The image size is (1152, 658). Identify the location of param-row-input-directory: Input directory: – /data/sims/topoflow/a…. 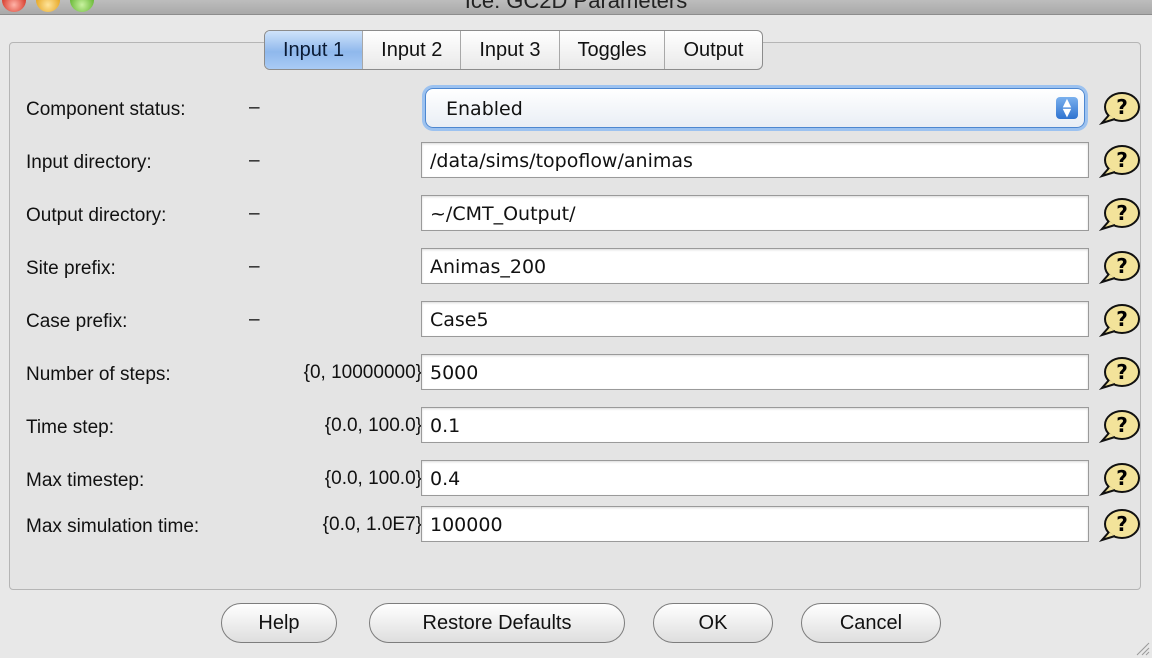
(576, 161).